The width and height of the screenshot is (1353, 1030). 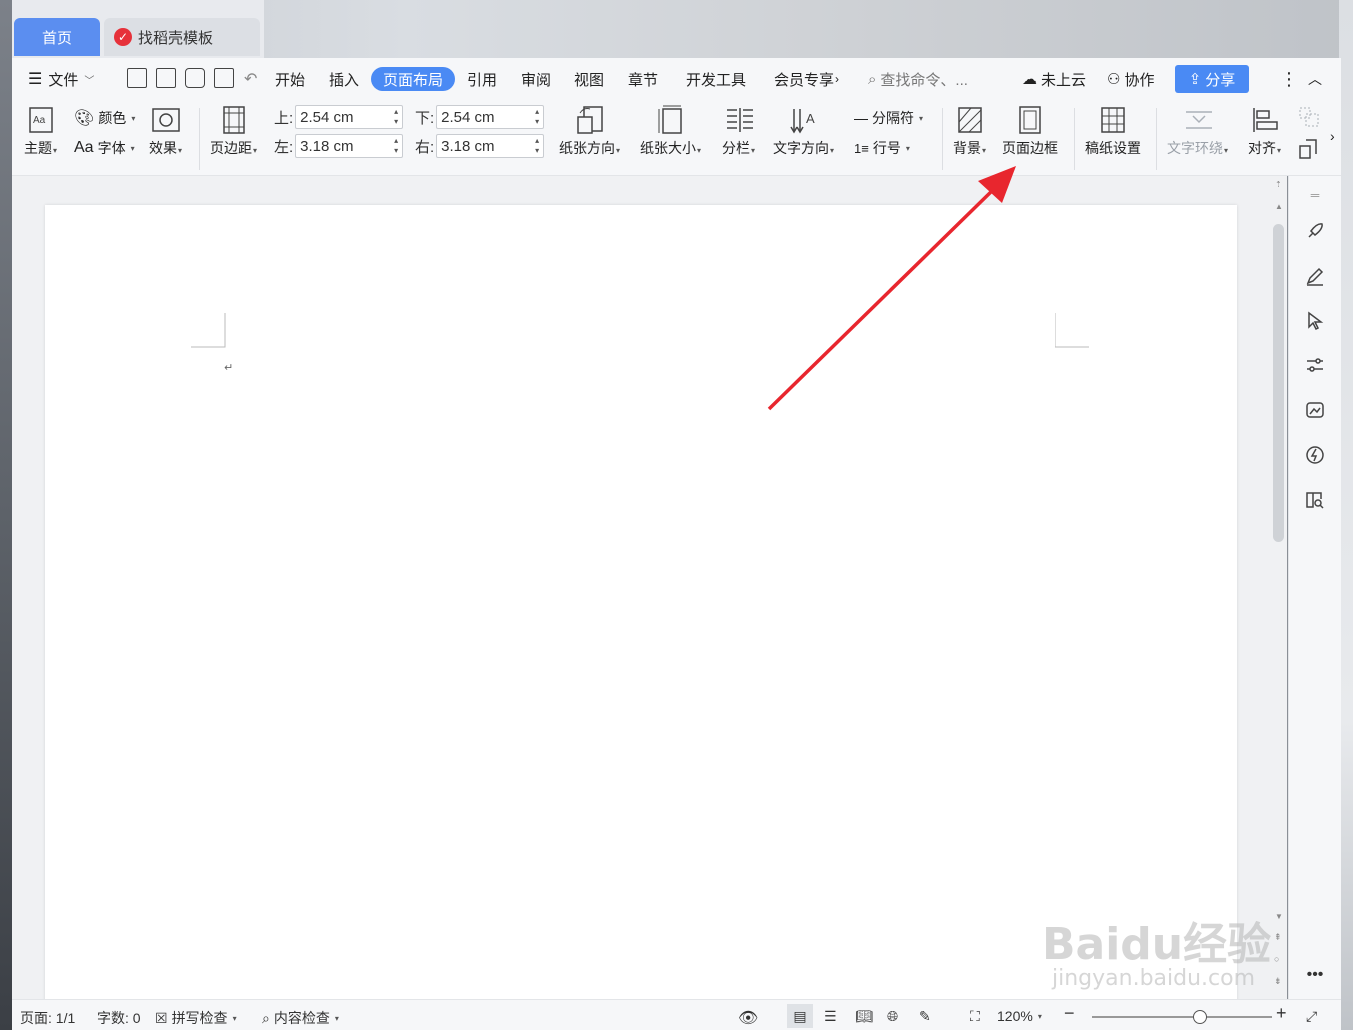 I want to click on scroll-top-icon: ⇡, so click(x=1278, y=184).